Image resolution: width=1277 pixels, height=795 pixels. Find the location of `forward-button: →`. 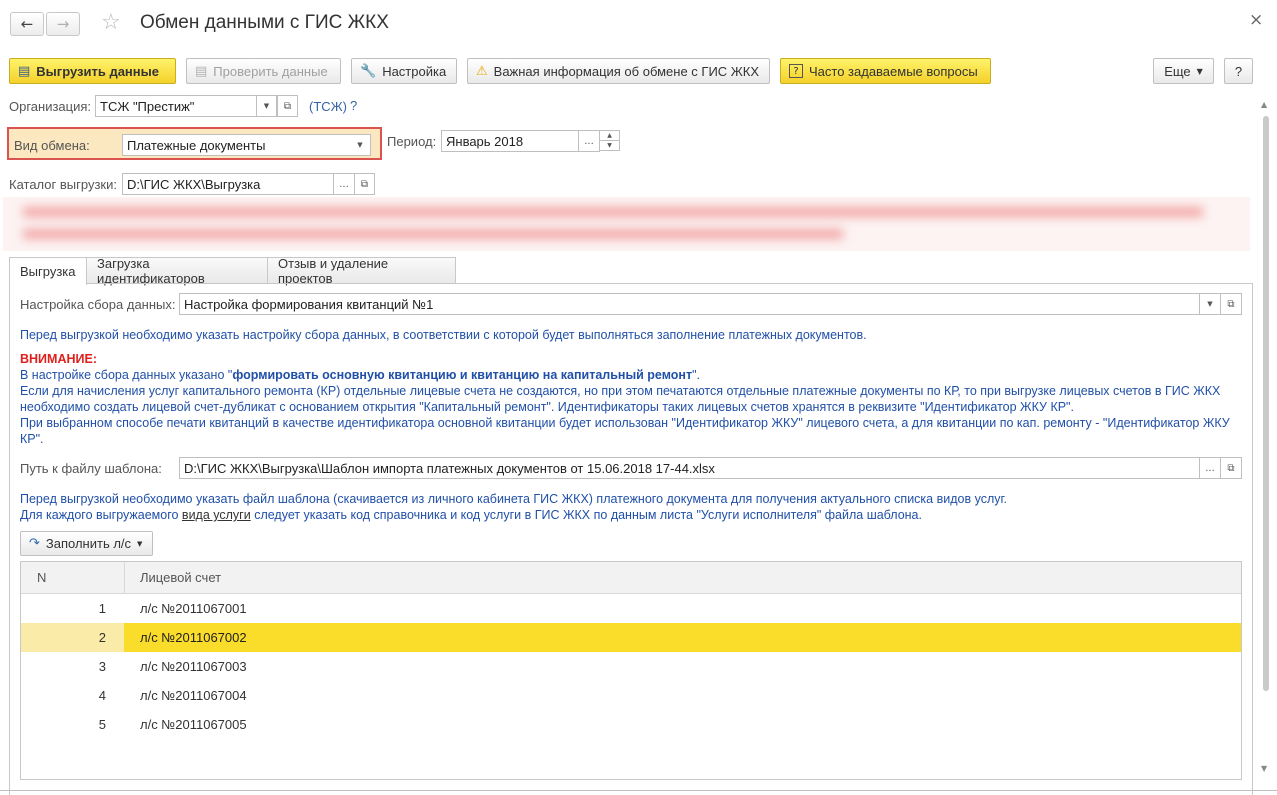

forward-button: → is located at coordinates (63, 24).